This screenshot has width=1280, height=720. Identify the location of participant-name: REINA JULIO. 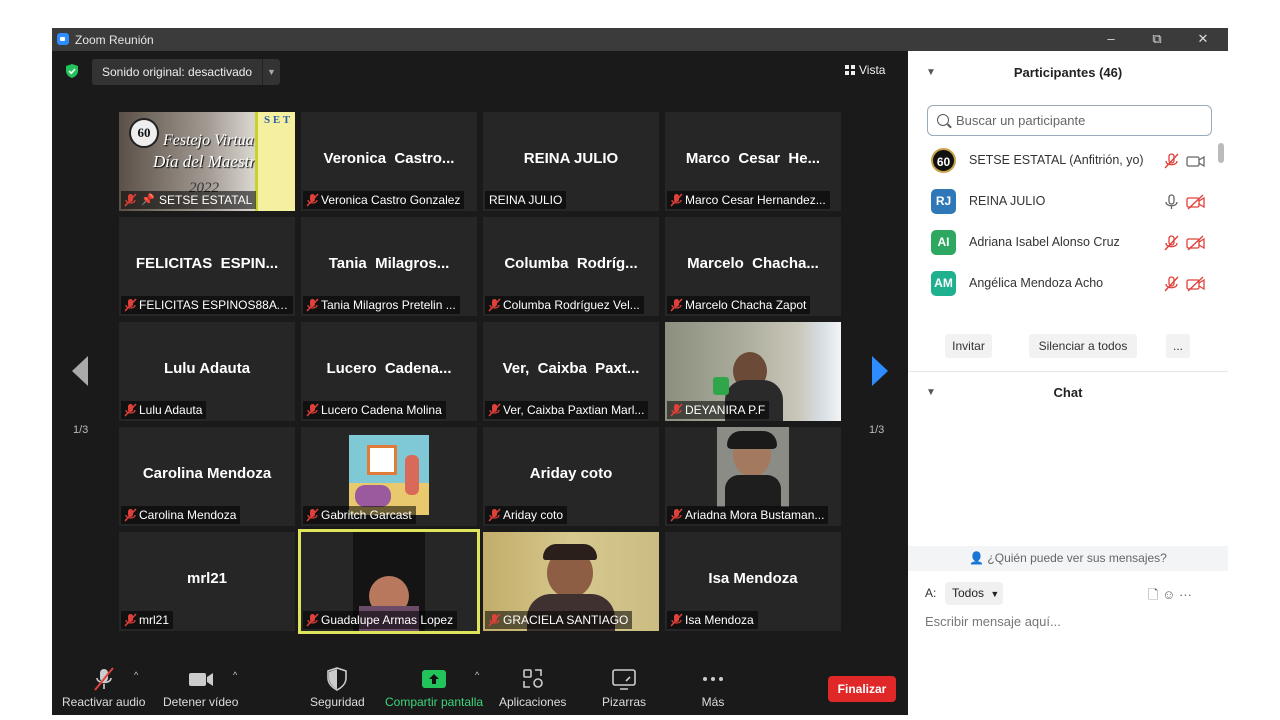
(1007, 201).